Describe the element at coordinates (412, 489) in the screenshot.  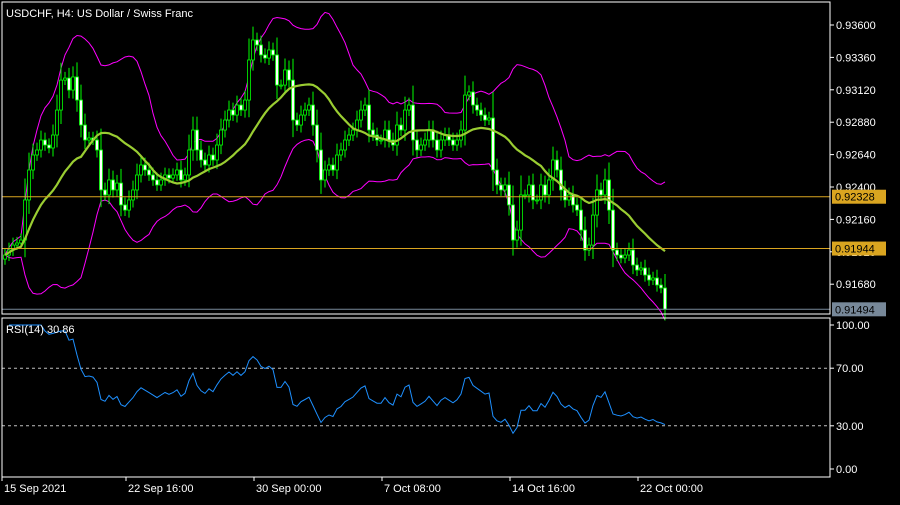
I see `time-tick-label: 7 Oct 08:00` at that location.